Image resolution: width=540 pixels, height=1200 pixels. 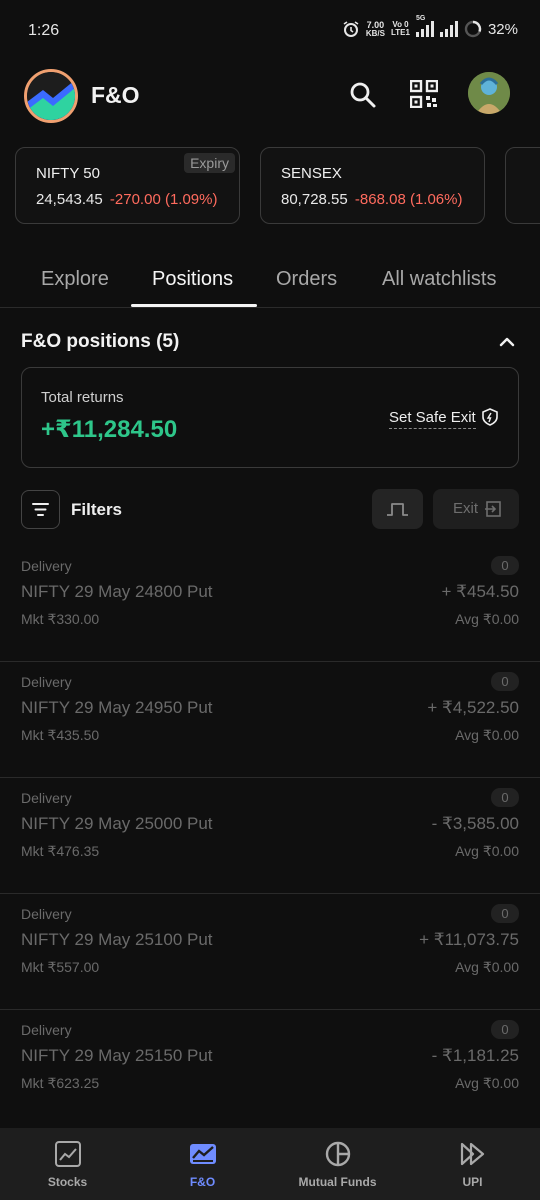 What do you see at coordinates (490, 417) in the screenshot?
I see `shield-icon` at bounding box center [490, 417].